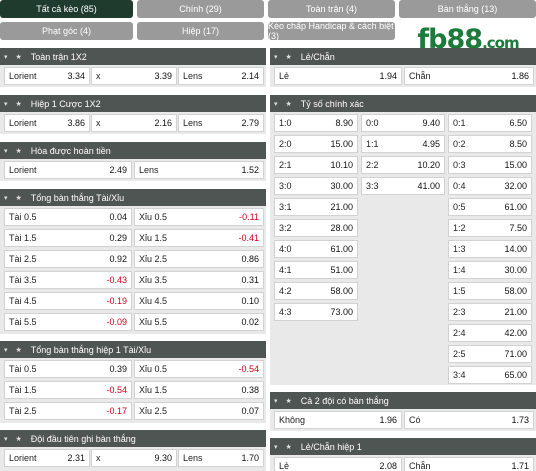  Describe the element at coordinates (68, 369) in the screenshot. I see `odds-cell: Tài 0.5 0.39` at that location.